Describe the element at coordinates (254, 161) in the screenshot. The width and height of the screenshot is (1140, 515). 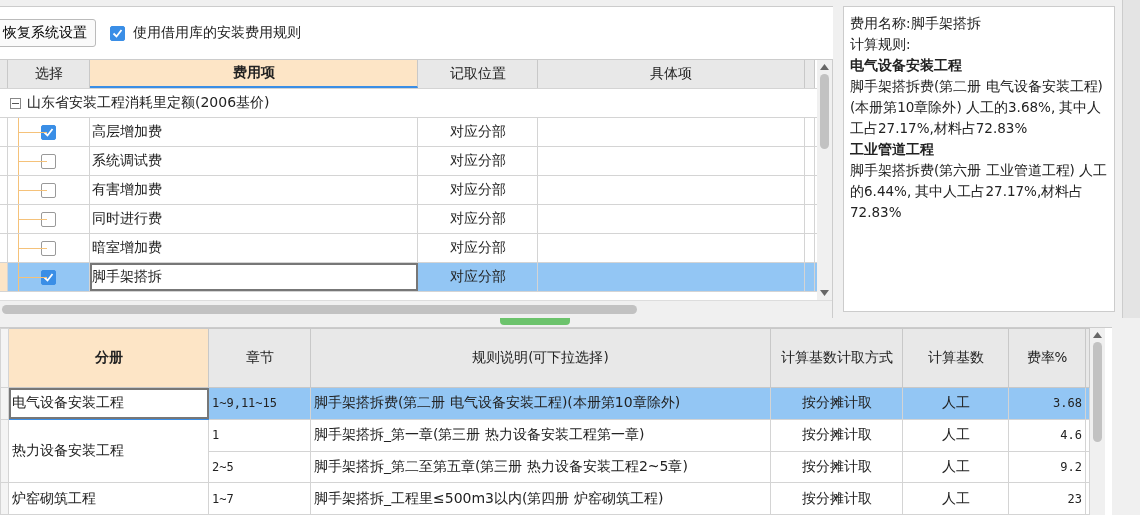
I see `table-cell: 系统调试费` at that location.